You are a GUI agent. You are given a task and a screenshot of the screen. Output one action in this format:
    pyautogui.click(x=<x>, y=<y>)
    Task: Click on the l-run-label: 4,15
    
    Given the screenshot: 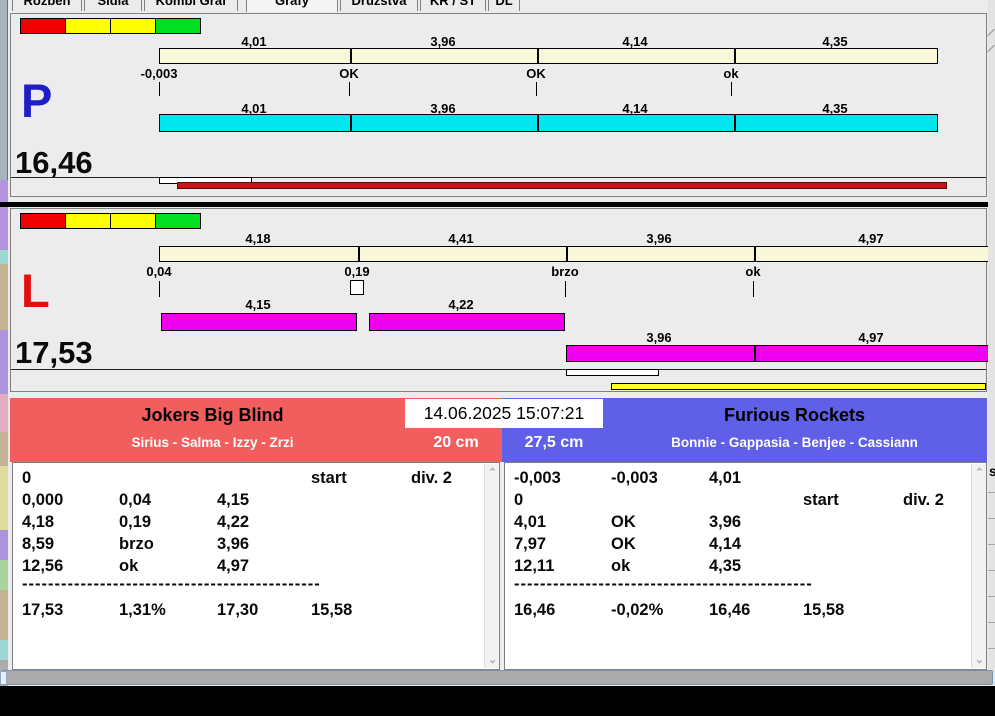 What is the action you would take?
    pyautogui.click(x=258, y=304)
    